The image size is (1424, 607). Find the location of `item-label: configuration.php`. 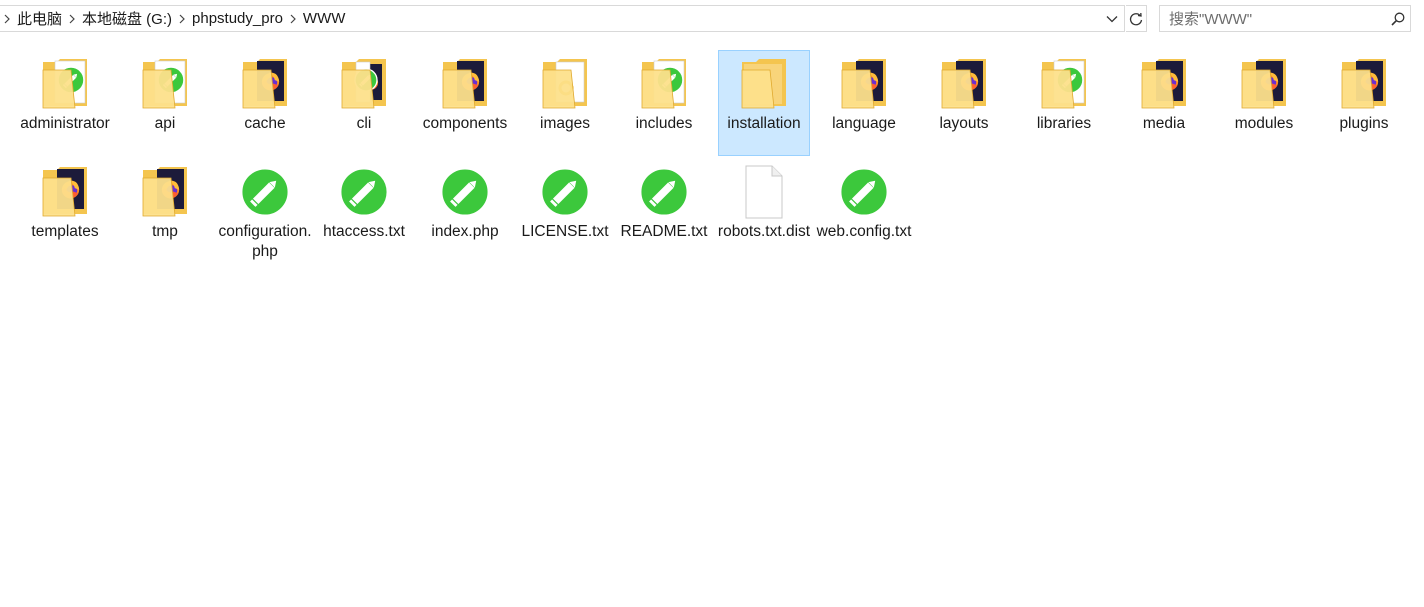

item-label: configuration.php is located at coordinates (265, 241).